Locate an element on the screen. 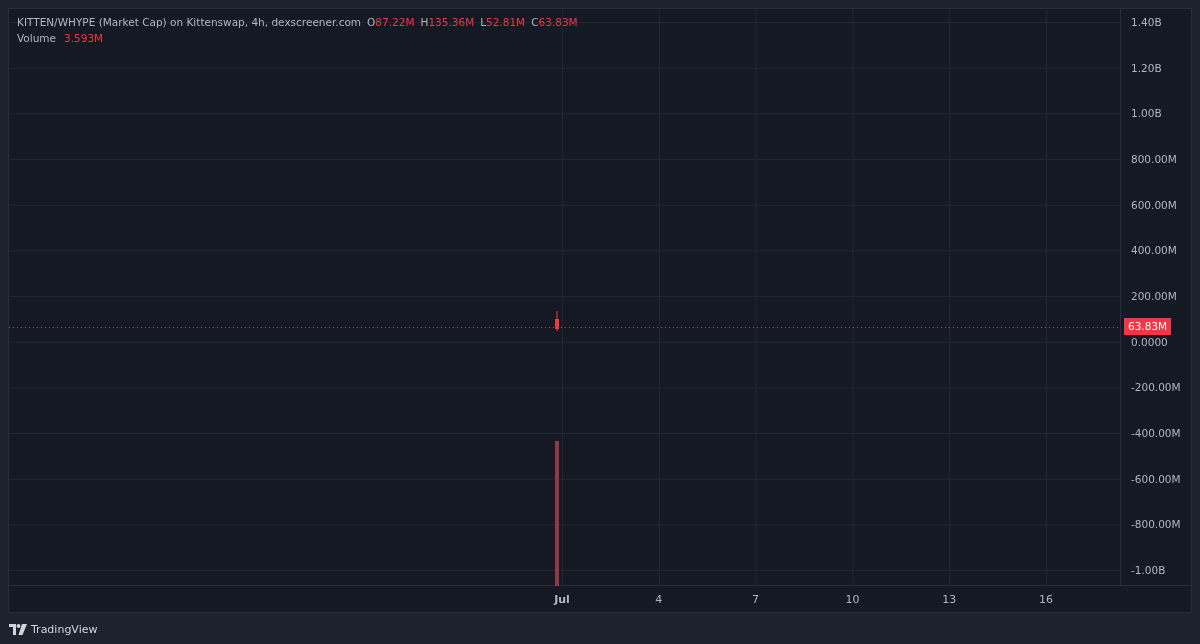 Image resolution: width=1200 pixels, height=644 pixels. time-label: 4 is located at coordinates (659, 599).